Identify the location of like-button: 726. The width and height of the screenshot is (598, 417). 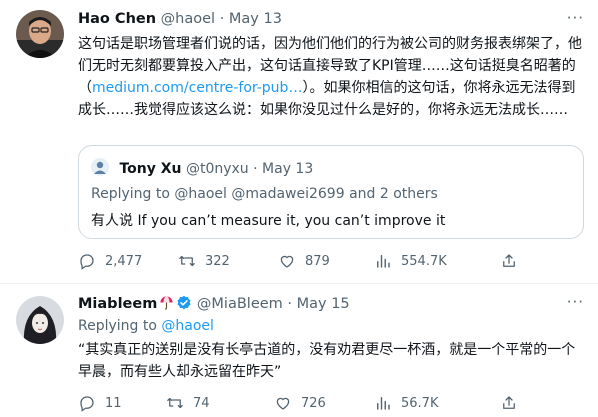
(300, 403).